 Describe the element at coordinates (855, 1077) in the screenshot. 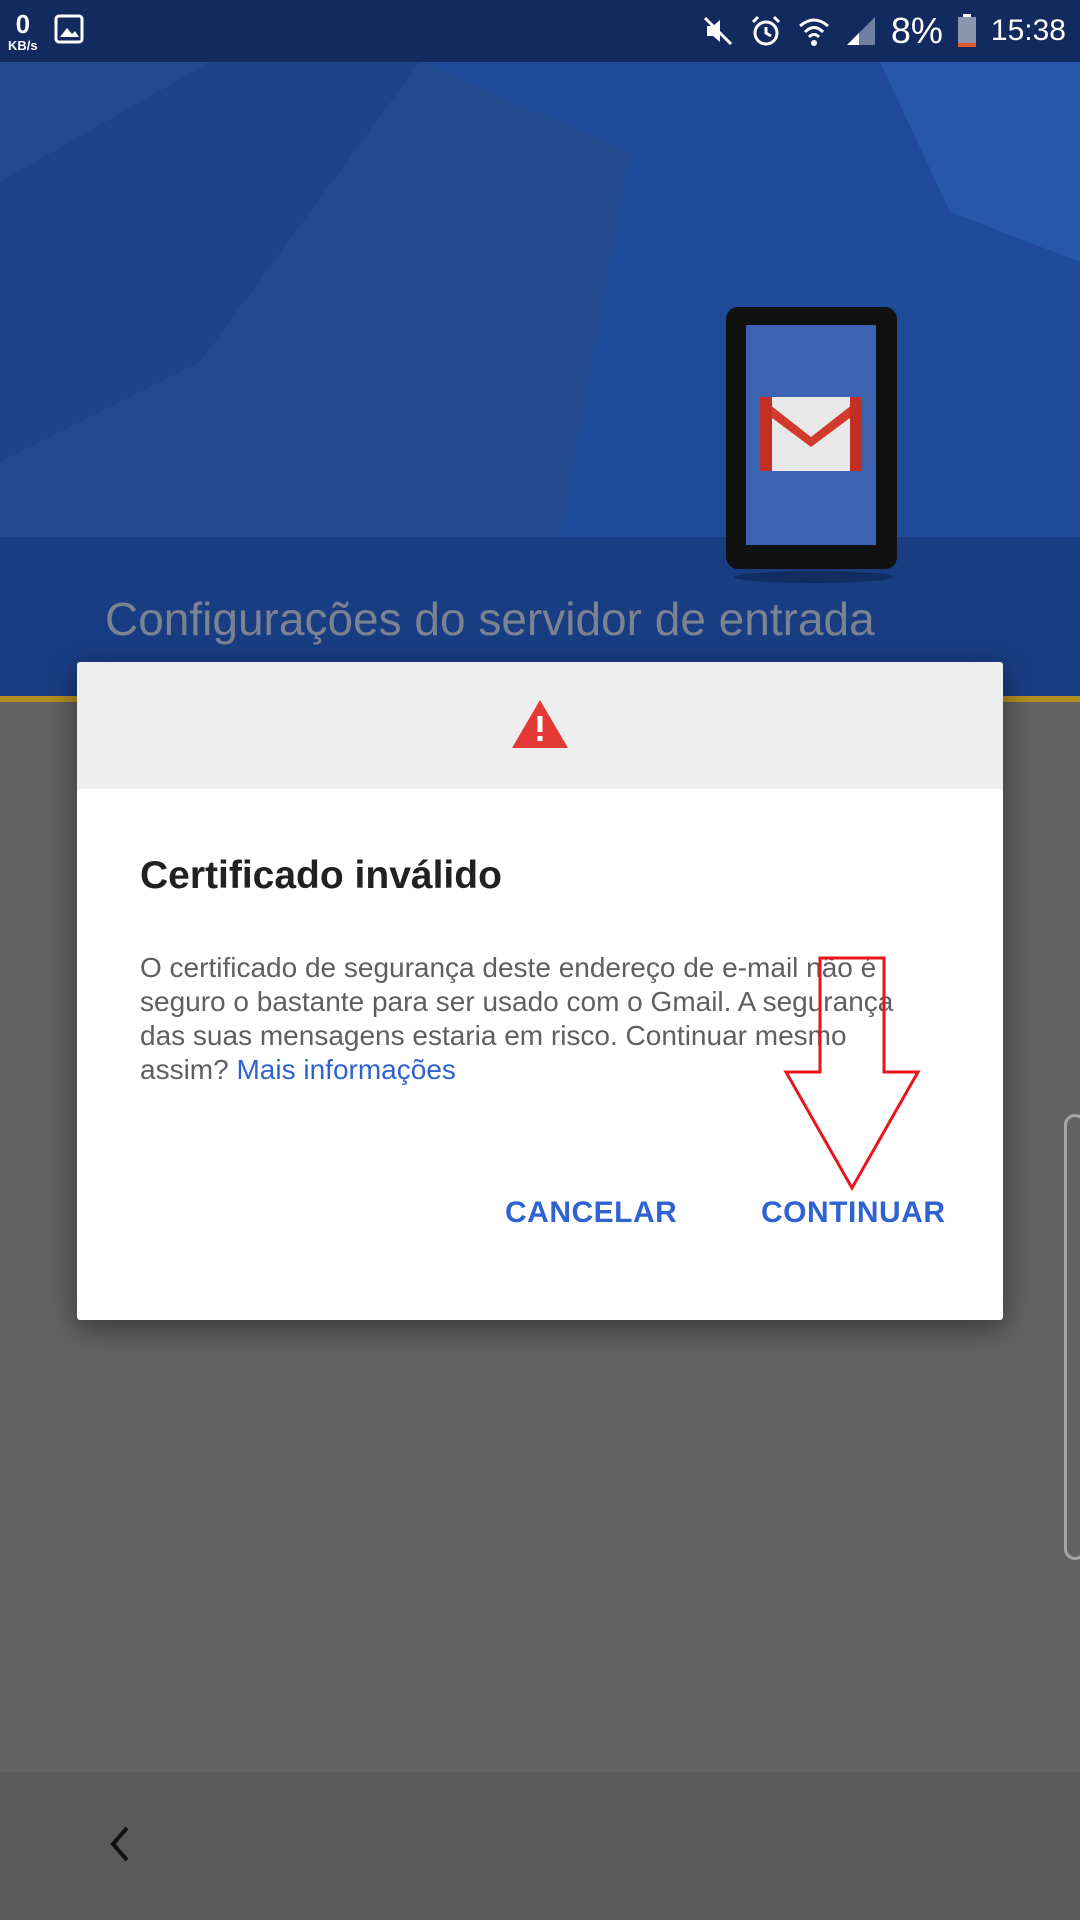

I see `red-arrow-down-icon` at that location.